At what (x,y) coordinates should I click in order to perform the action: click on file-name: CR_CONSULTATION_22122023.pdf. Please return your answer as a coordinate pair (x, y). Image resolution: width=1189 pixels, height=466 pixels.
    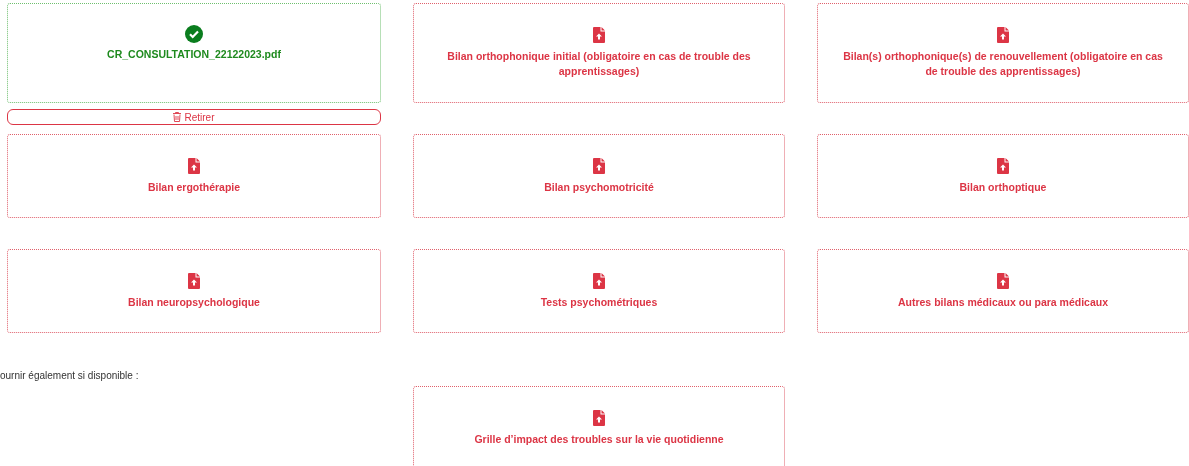
    Looking at the image, I should click on (194, 54).